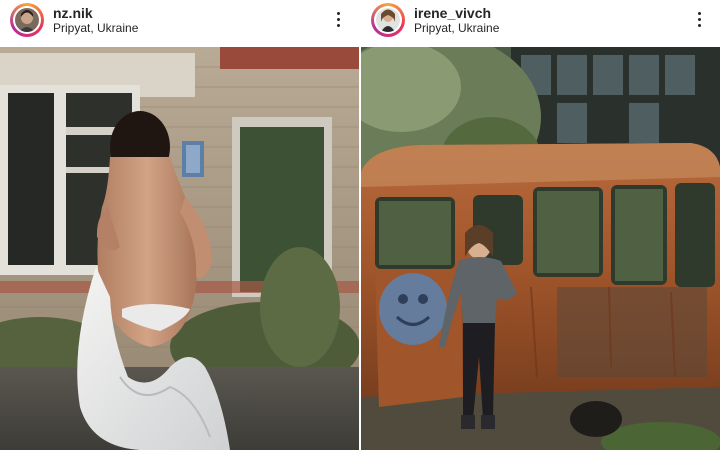  What do you see at coordinates (73, 13) in the screenshot?
I see `post-username: nz.nik` at bounding box center [73, 13].